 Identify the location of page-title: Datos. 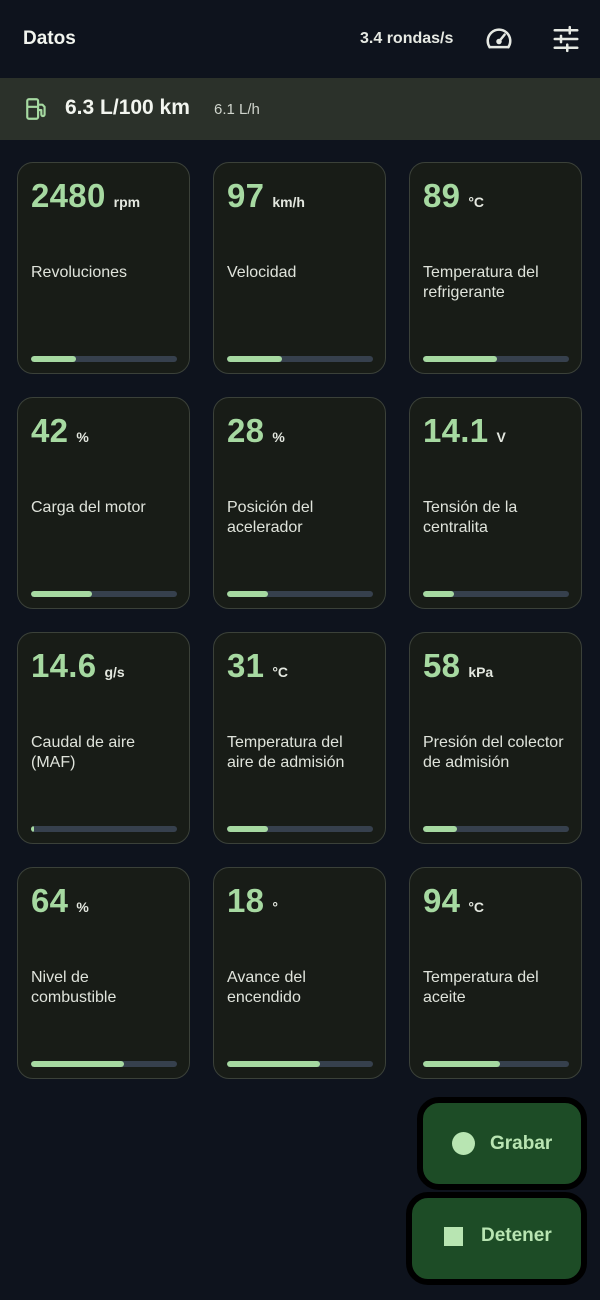
(49, 38).